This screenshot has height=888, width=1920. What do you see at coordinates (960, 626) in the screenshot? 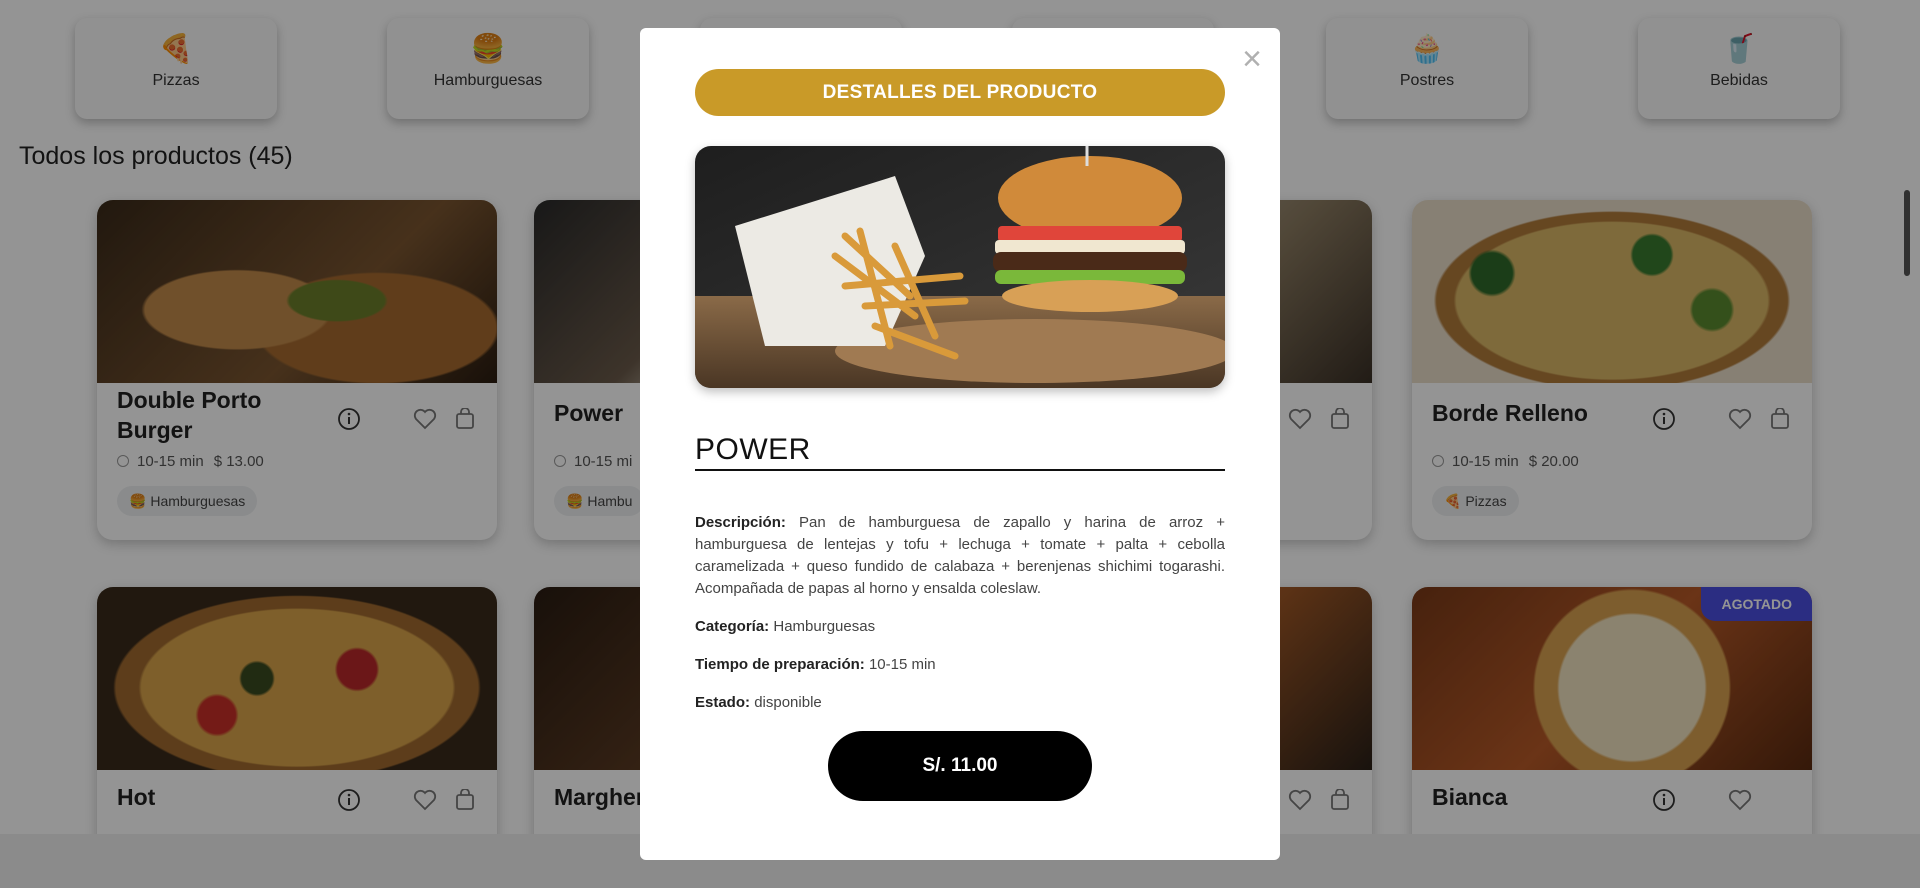
I see `category-field: Categoría: Hamburguesas` at bounding box center [960, 626].